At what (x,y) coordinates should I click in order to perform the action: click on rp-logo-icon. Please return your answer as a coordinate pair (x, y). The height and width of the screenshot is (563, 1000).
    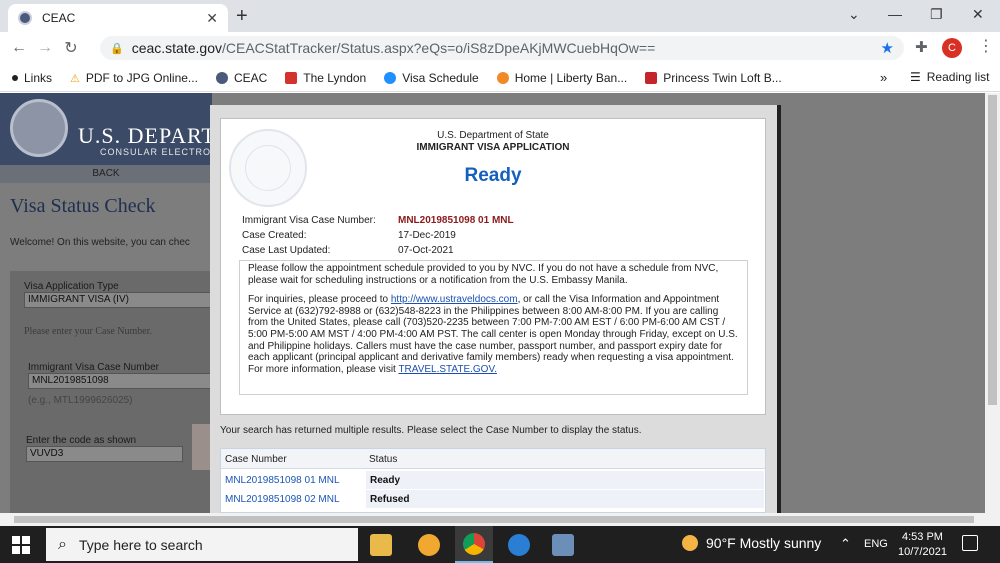
    Looking at the image, I should click on (291, 77).